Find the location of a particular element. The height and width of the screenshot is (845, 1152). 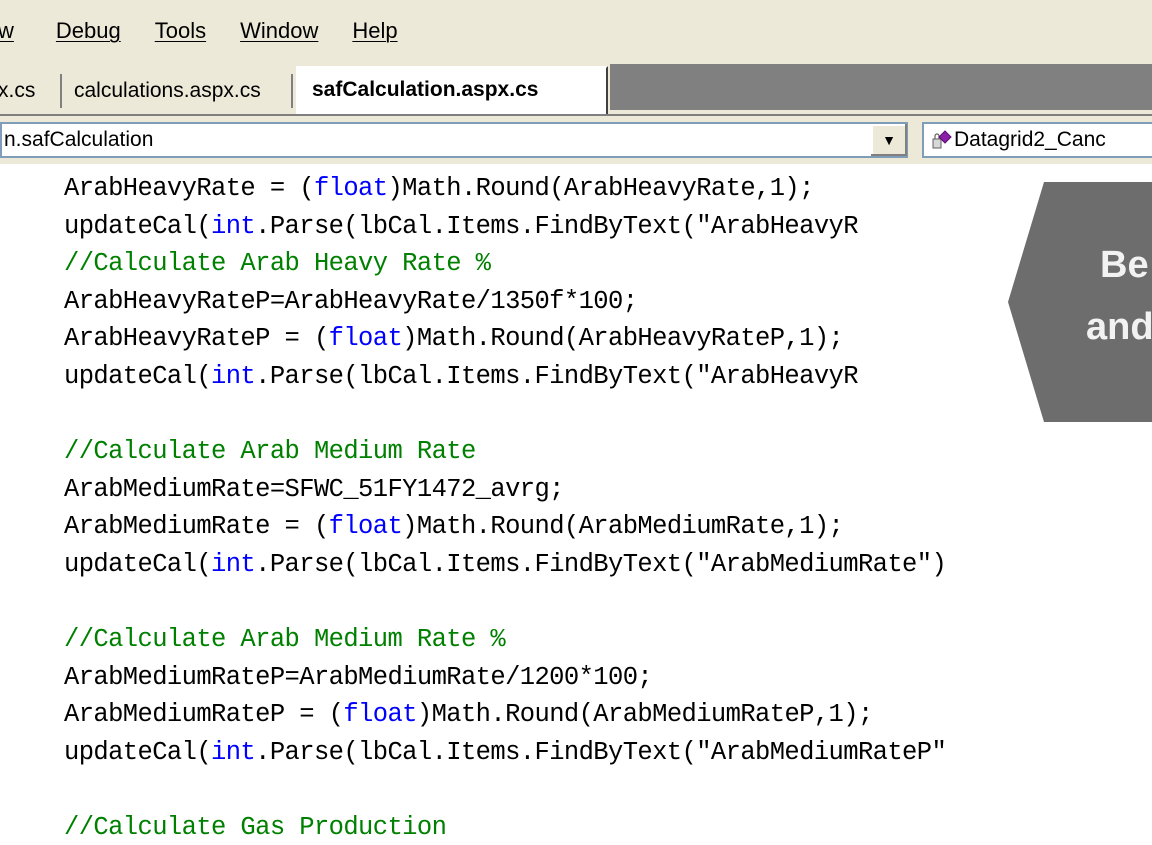

code-comment: //Calculate Arab Heavy Rate % is located at coordinates (277, 264).